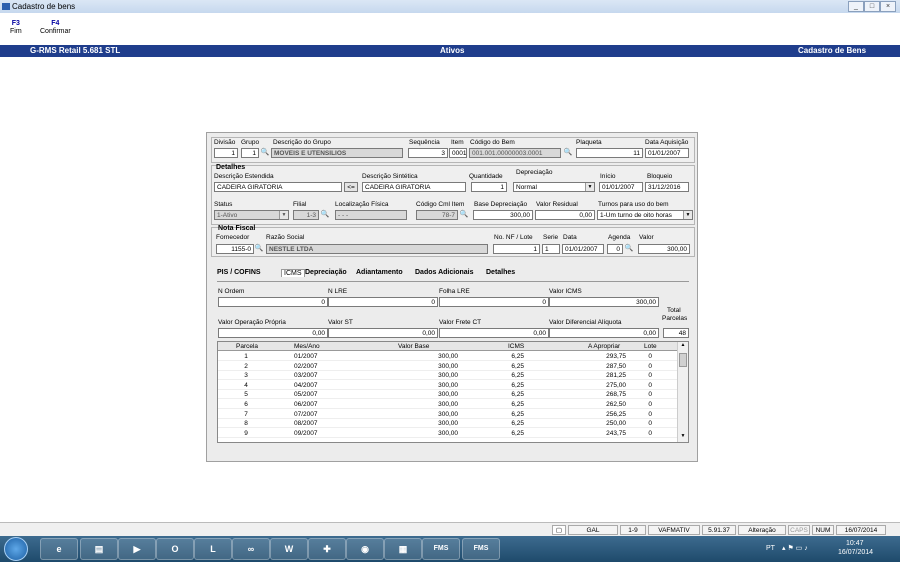 The image size is (900, 562). What do you see at coordinates (371, 215) in the screenshot?
I see `localizacao-field: - - -` at bounding box center [371, 215].